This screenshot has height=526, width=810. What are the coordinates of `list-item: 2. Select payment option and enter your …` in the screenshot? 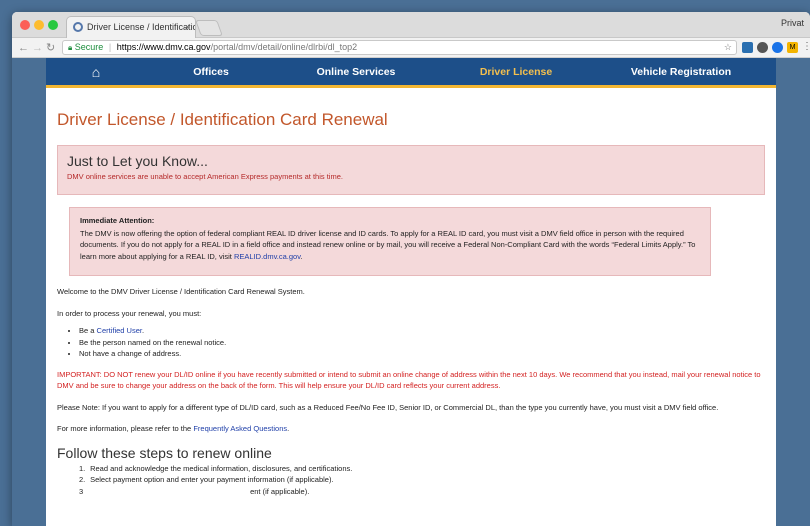 It's located at (422, 480).